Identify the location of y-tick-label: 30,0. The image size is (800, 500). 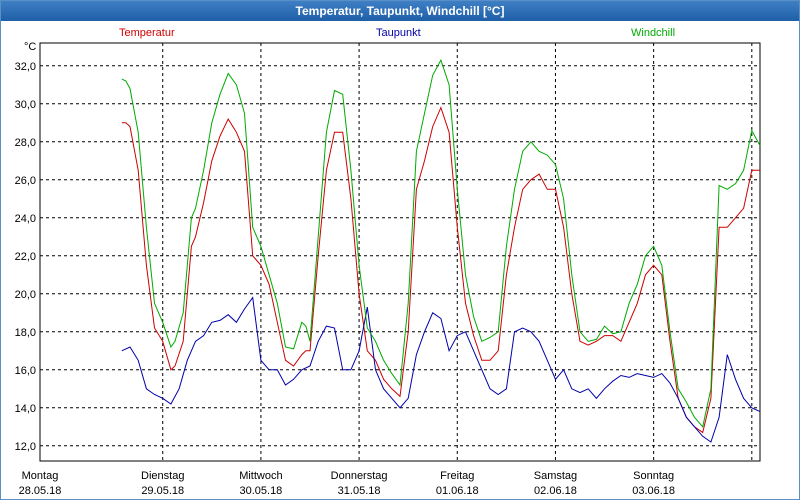
(25, 105).